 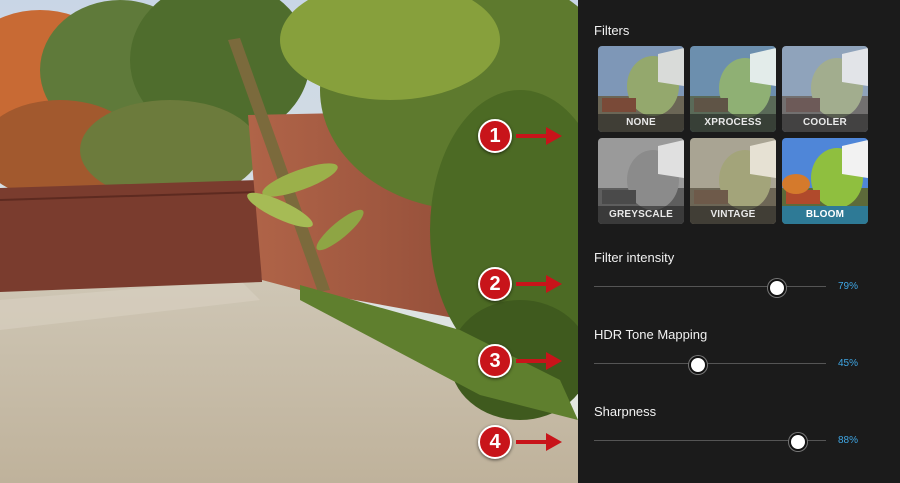 I want to click on filter-greyscale: GREYSCALE, so click(x=641, y=181).